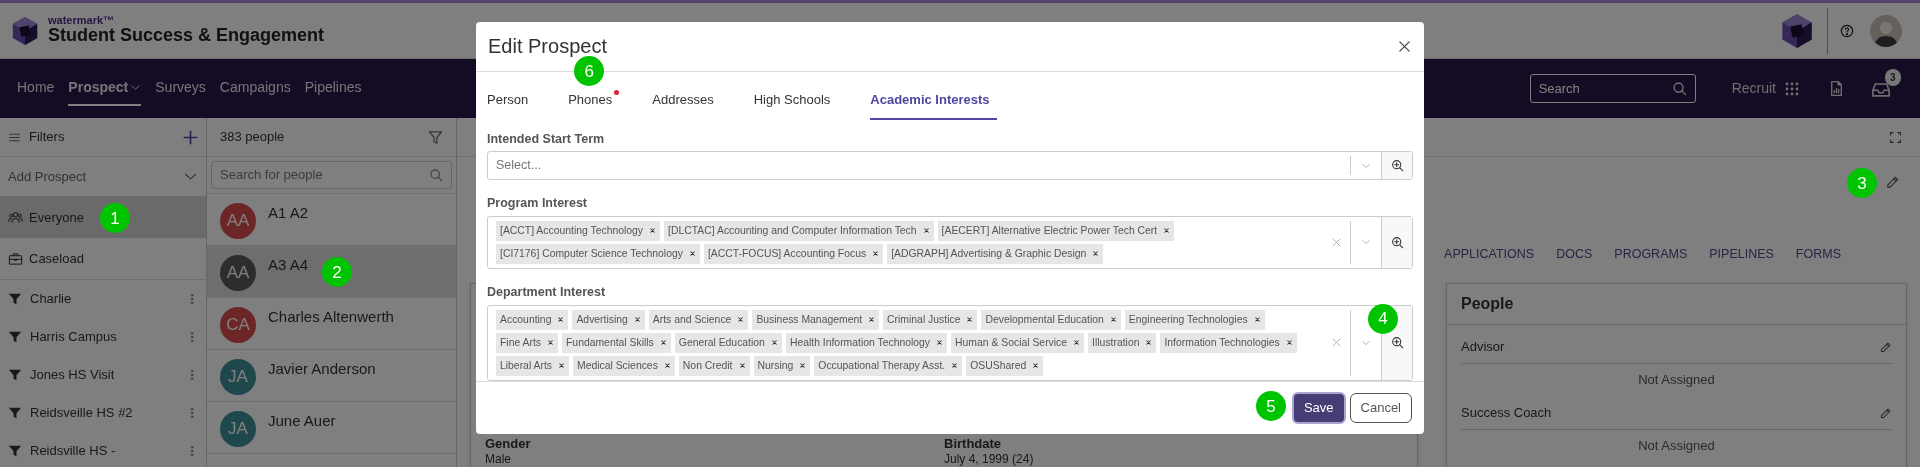  I want to click on filter-name: Charlie, so click(51, 299).